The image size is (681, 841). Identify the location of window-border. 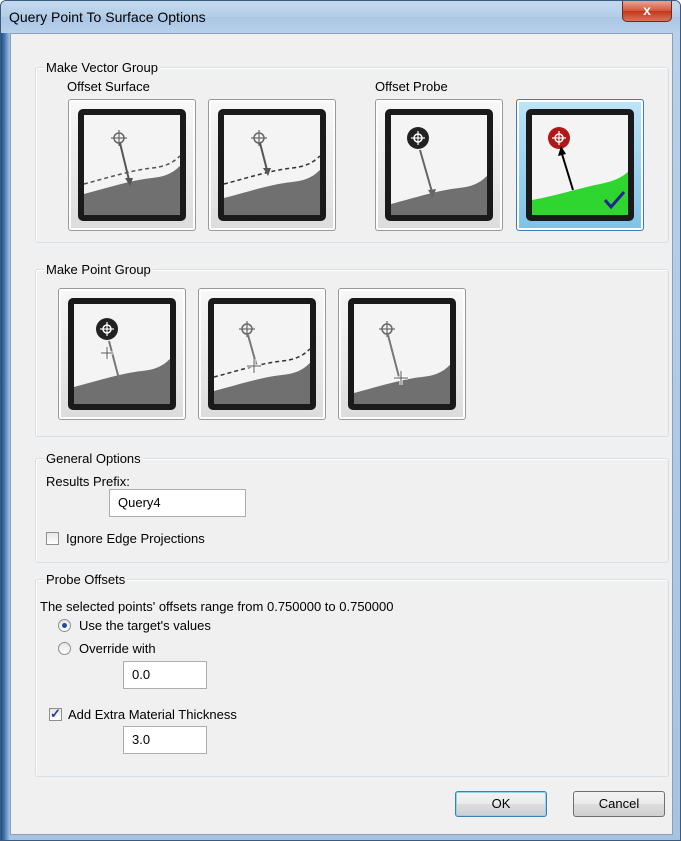
(5, 436).